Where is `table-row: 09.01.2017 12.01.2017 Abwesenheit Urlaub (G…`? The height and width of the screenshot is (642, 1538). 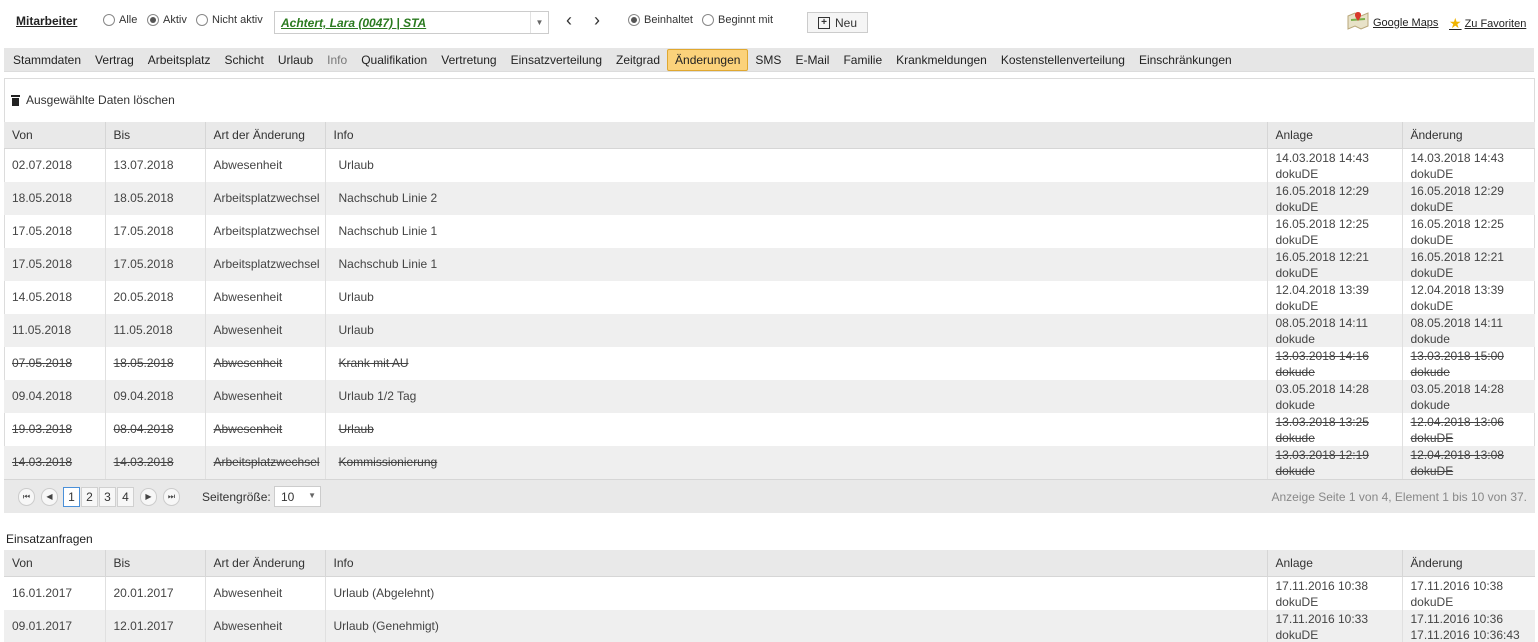 table-row: 09.01.2017 12.01.2017 Abwesenheit Urlaub (G… is located at coordinates (769, 625).